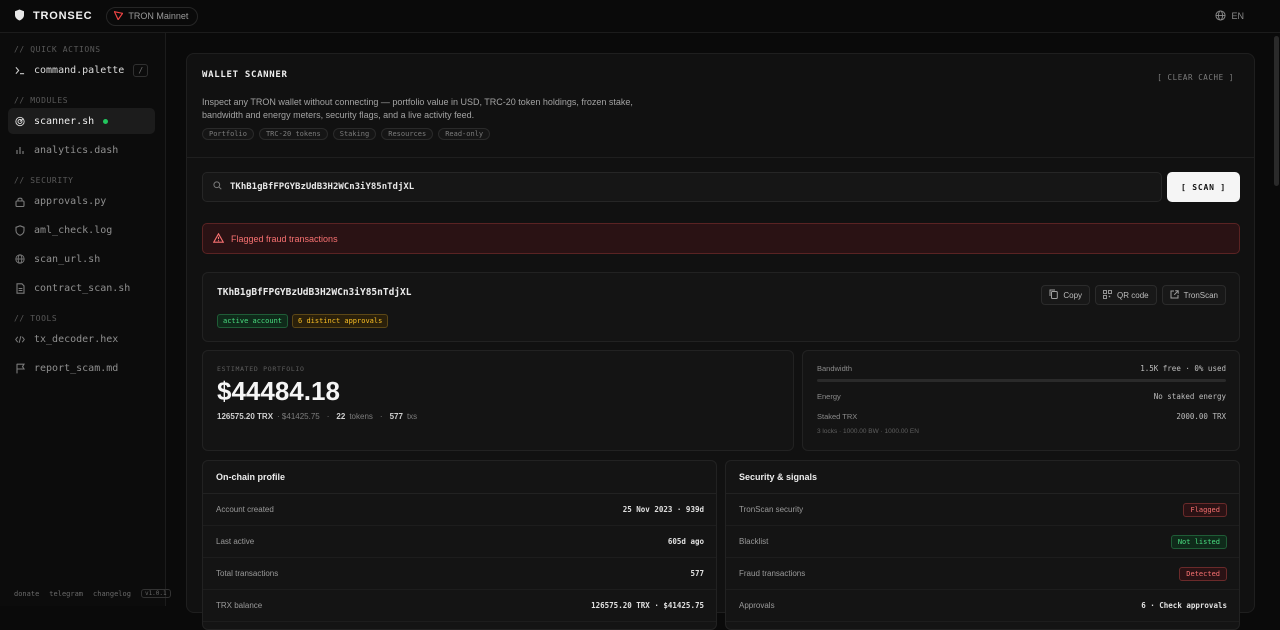 The image size is (1280, 630). What do you see at coordinates (1021, 368) in the screenshot?
I see `bandwidth-row: Bandwidth 1.5K free · 0% used` at bounding box center [1021, 368].